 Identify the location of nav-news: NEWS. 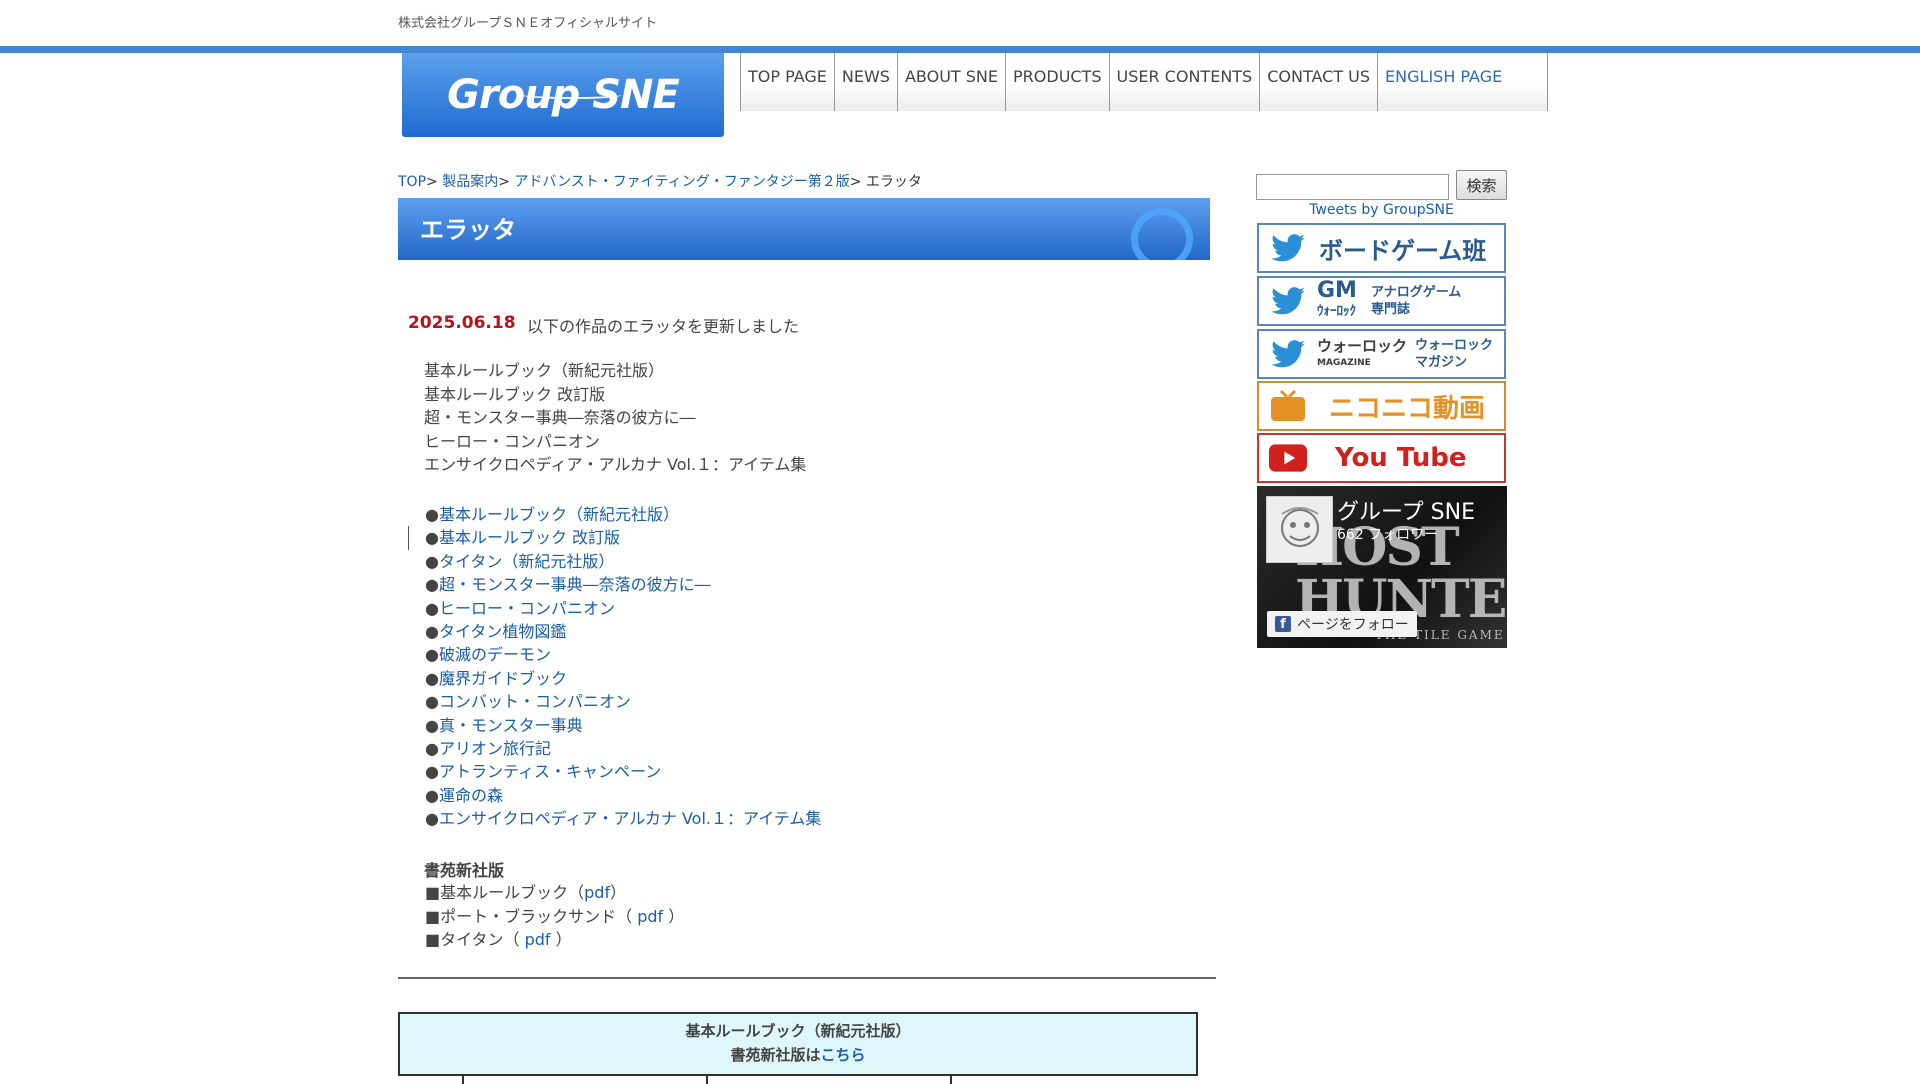
(865, 82).